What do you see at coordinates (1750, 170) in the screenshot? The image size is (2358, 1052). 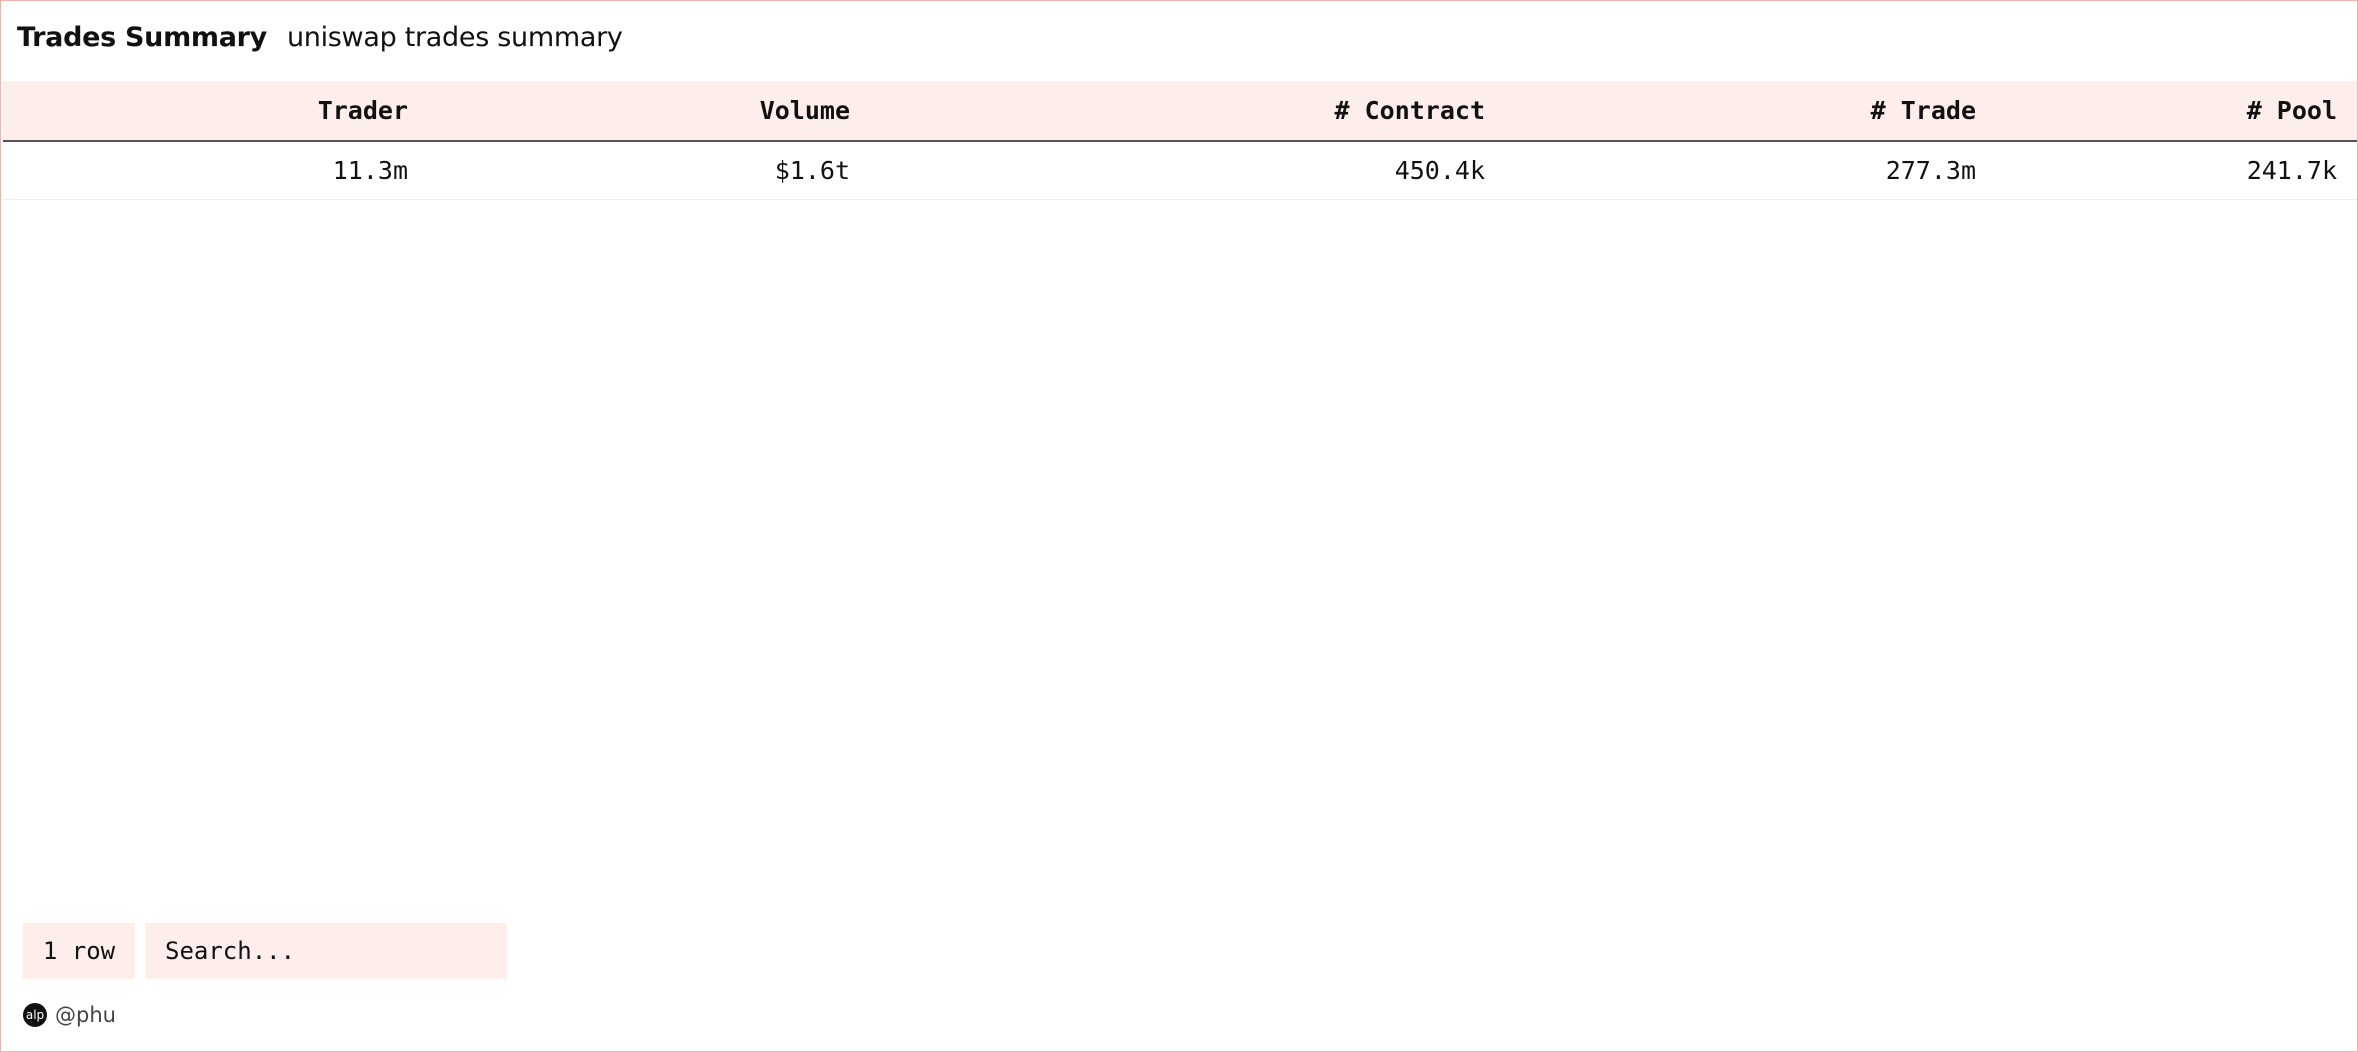 I see `table-cell-trade-count: 277.3m` at bounding box center [1750, 170].